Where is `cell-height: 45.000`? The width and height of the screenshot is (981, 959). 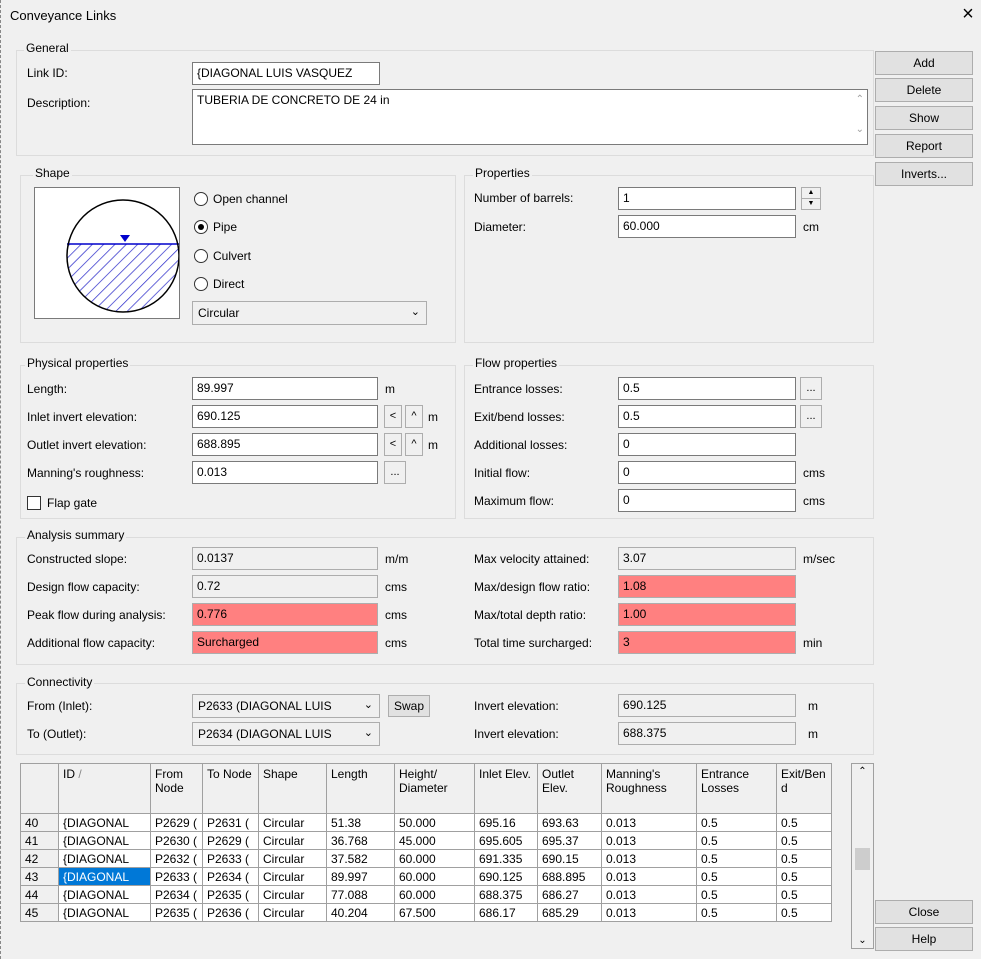 cell-height: 45.000 is located at coordinates (434, 840).